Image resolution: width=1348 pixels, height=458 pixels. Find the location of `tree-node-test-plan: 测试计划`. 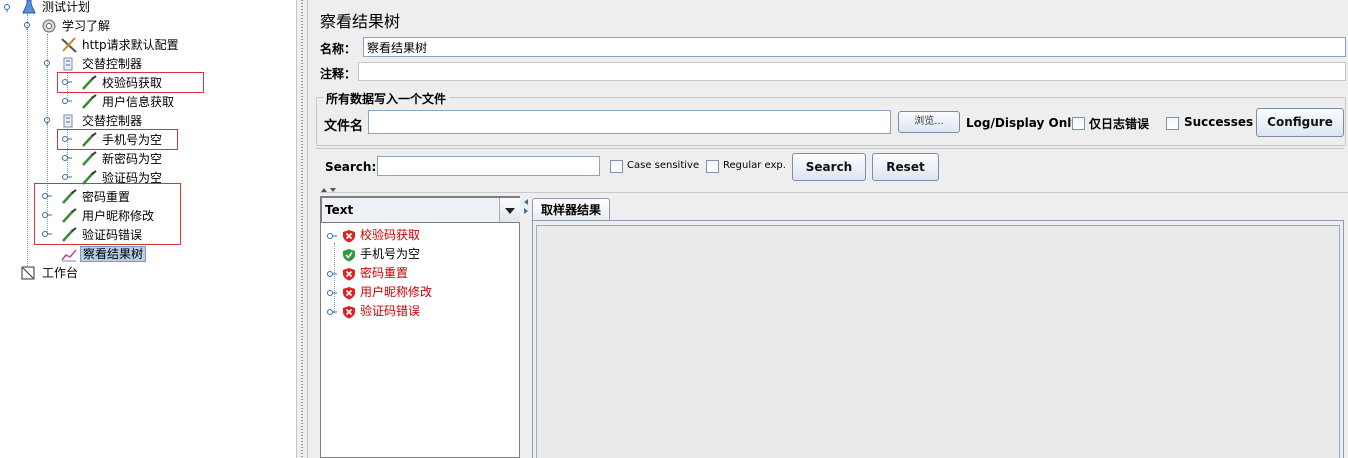

tree-node-test-plan: 测试计划 is located at coordinates (56, 7).